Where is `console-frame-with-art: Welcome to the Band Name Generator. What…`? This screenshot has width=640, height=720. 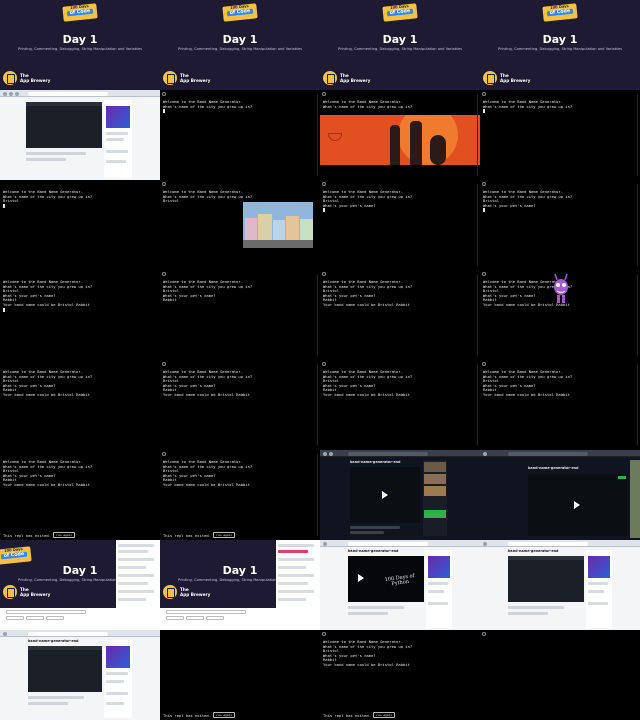
console-frame-with-art: Welcome to the Band Name Generator. What… is located at coordinates (400, 135).